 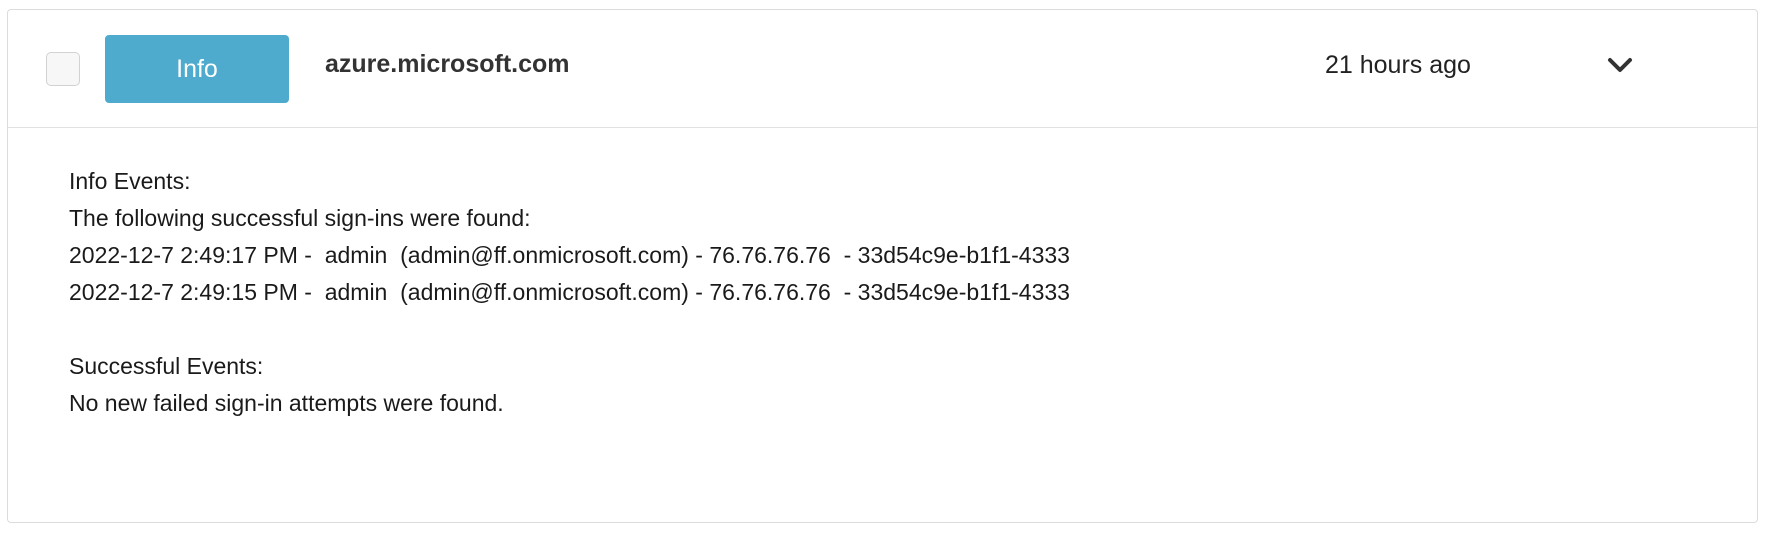 What do you see at coordinates (1398, 65) in the screenshot?
I see `alert-timestamp: 21 hours ago` at bounding box center [1398, 65].